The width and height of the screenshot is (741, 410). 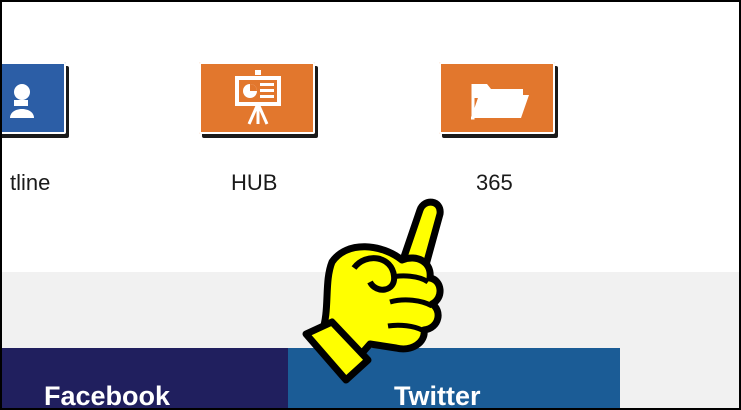 I want to click on app-label-hub: HUB, so click(x=254, y=183).